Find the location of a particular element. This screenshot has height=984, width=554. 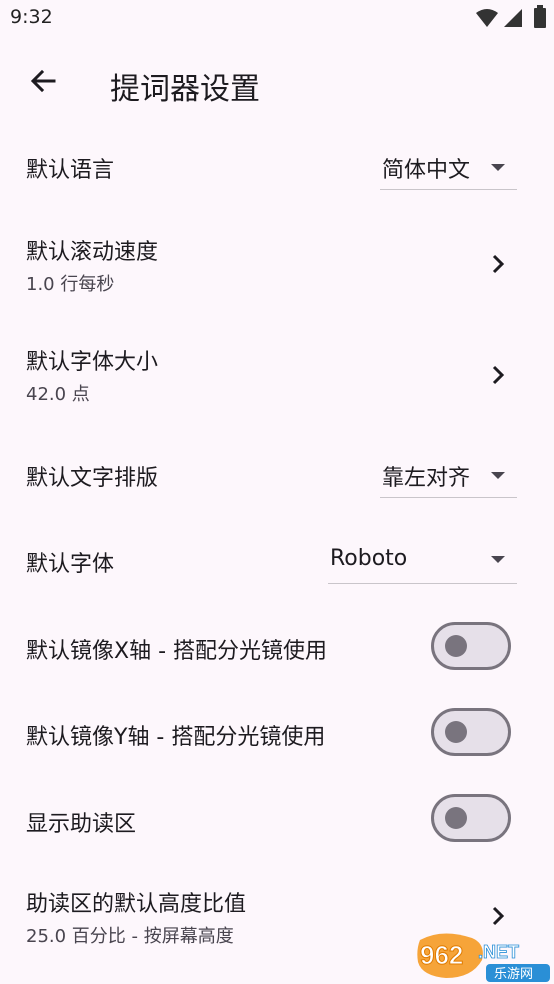

language-dropdown: 简体中文 is located at coordinates (448, 164).